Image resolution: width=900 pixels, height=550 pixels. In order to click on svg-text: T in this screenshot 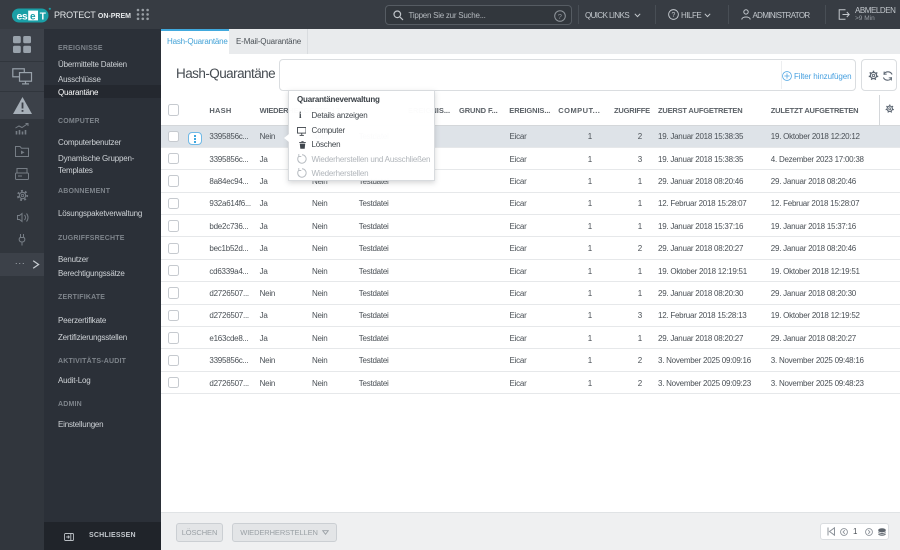, I will do `click(43, 16)`.